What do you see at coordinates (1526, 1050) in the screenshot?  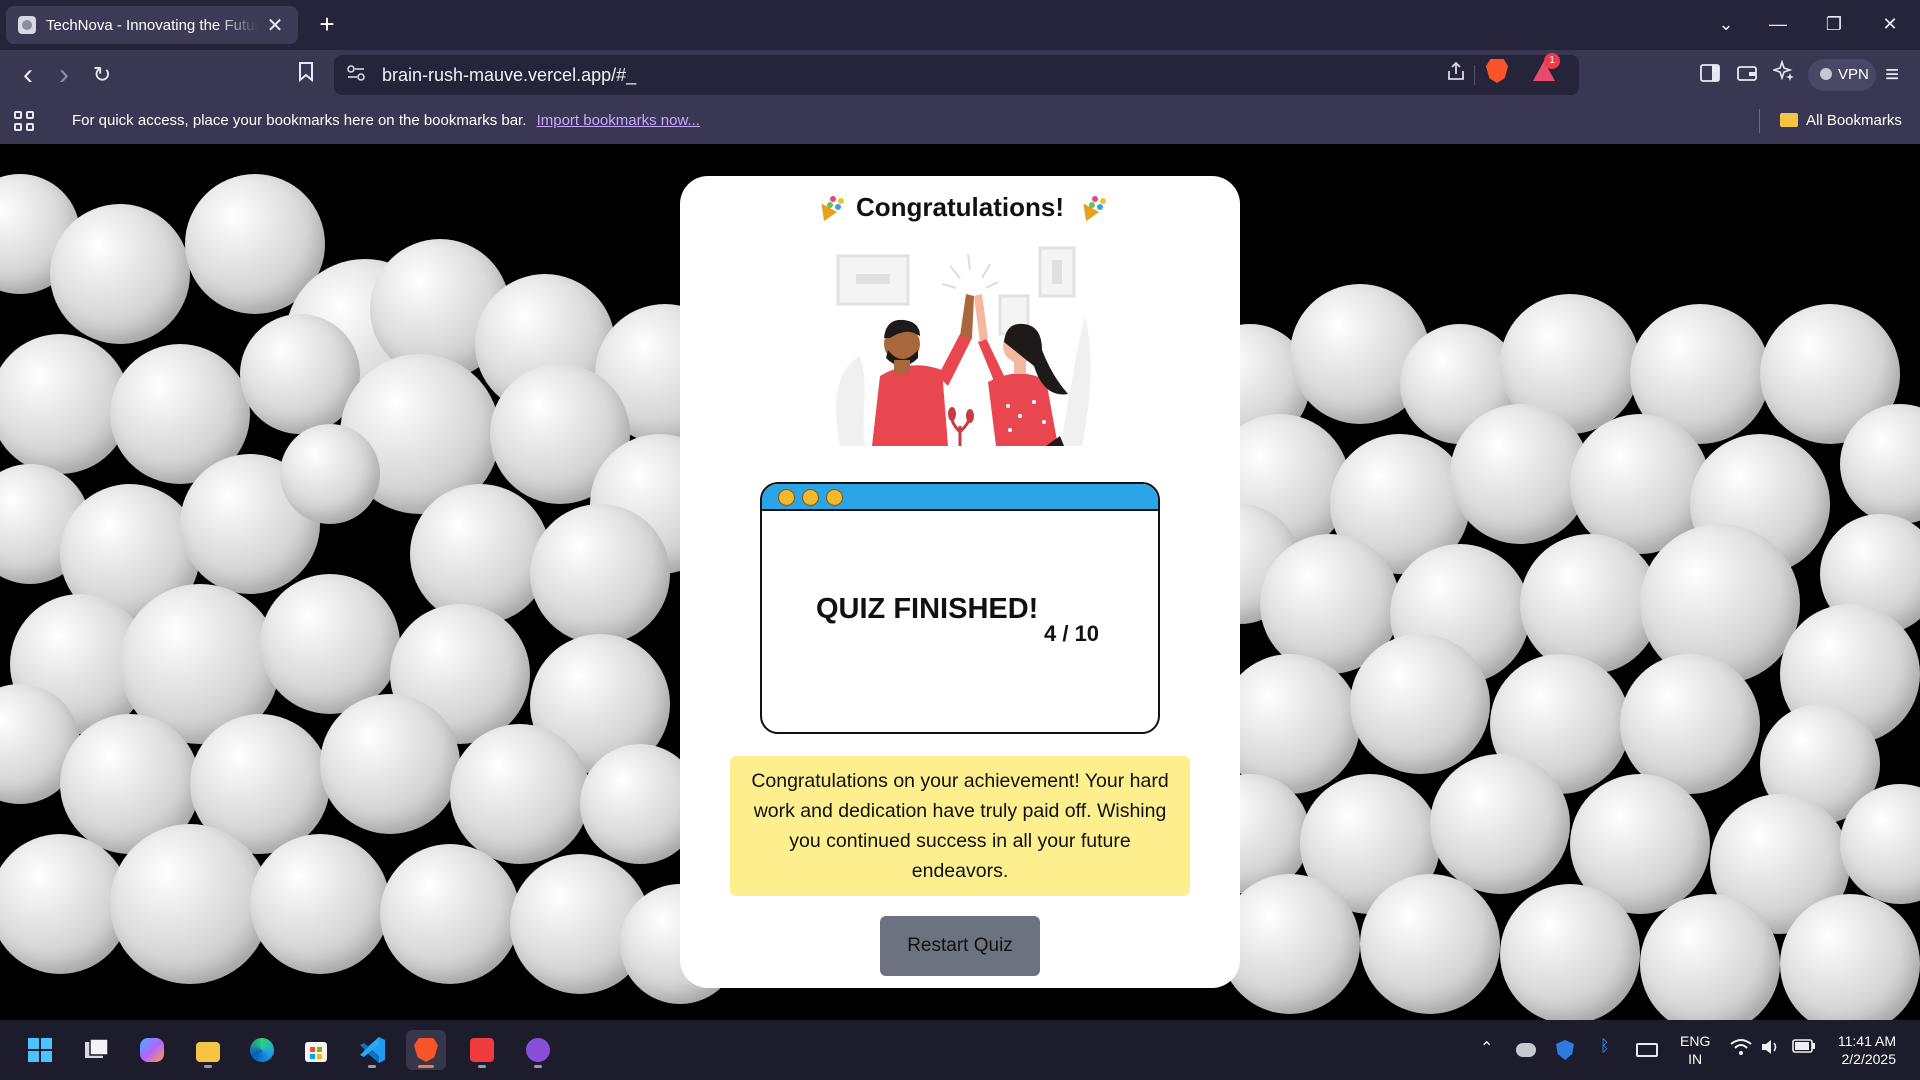 I see `onedrive-icon` at bounding box center [1526, 1050].